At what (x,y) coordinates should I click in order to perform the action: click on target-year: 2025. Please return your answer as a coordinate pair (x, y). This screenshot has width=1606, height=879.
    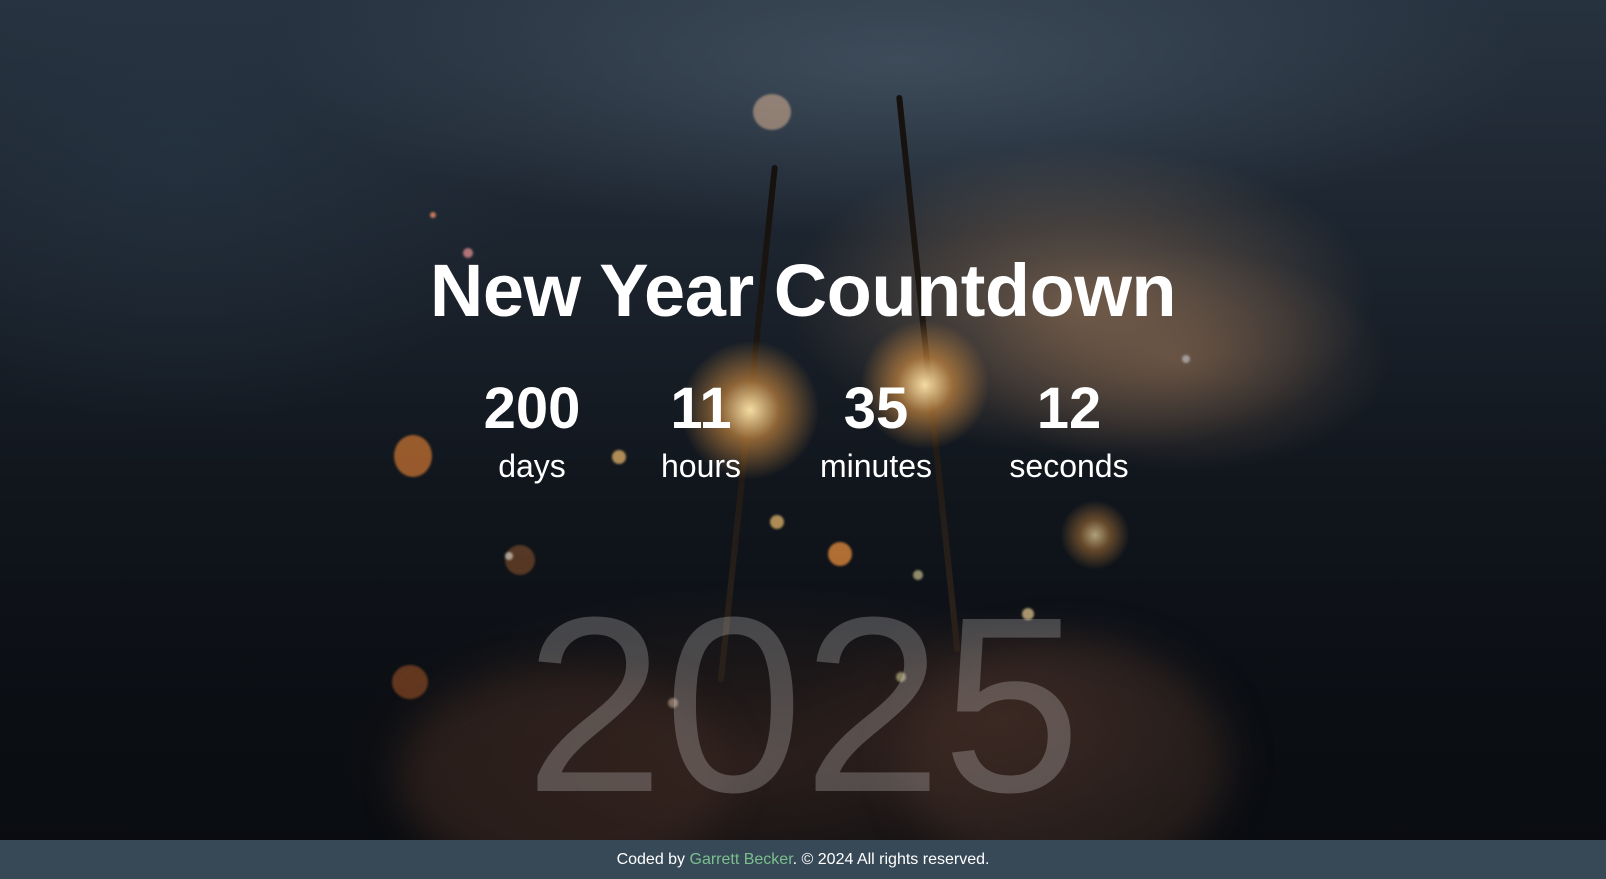
    Looking at the image, I should click on (803, 704).